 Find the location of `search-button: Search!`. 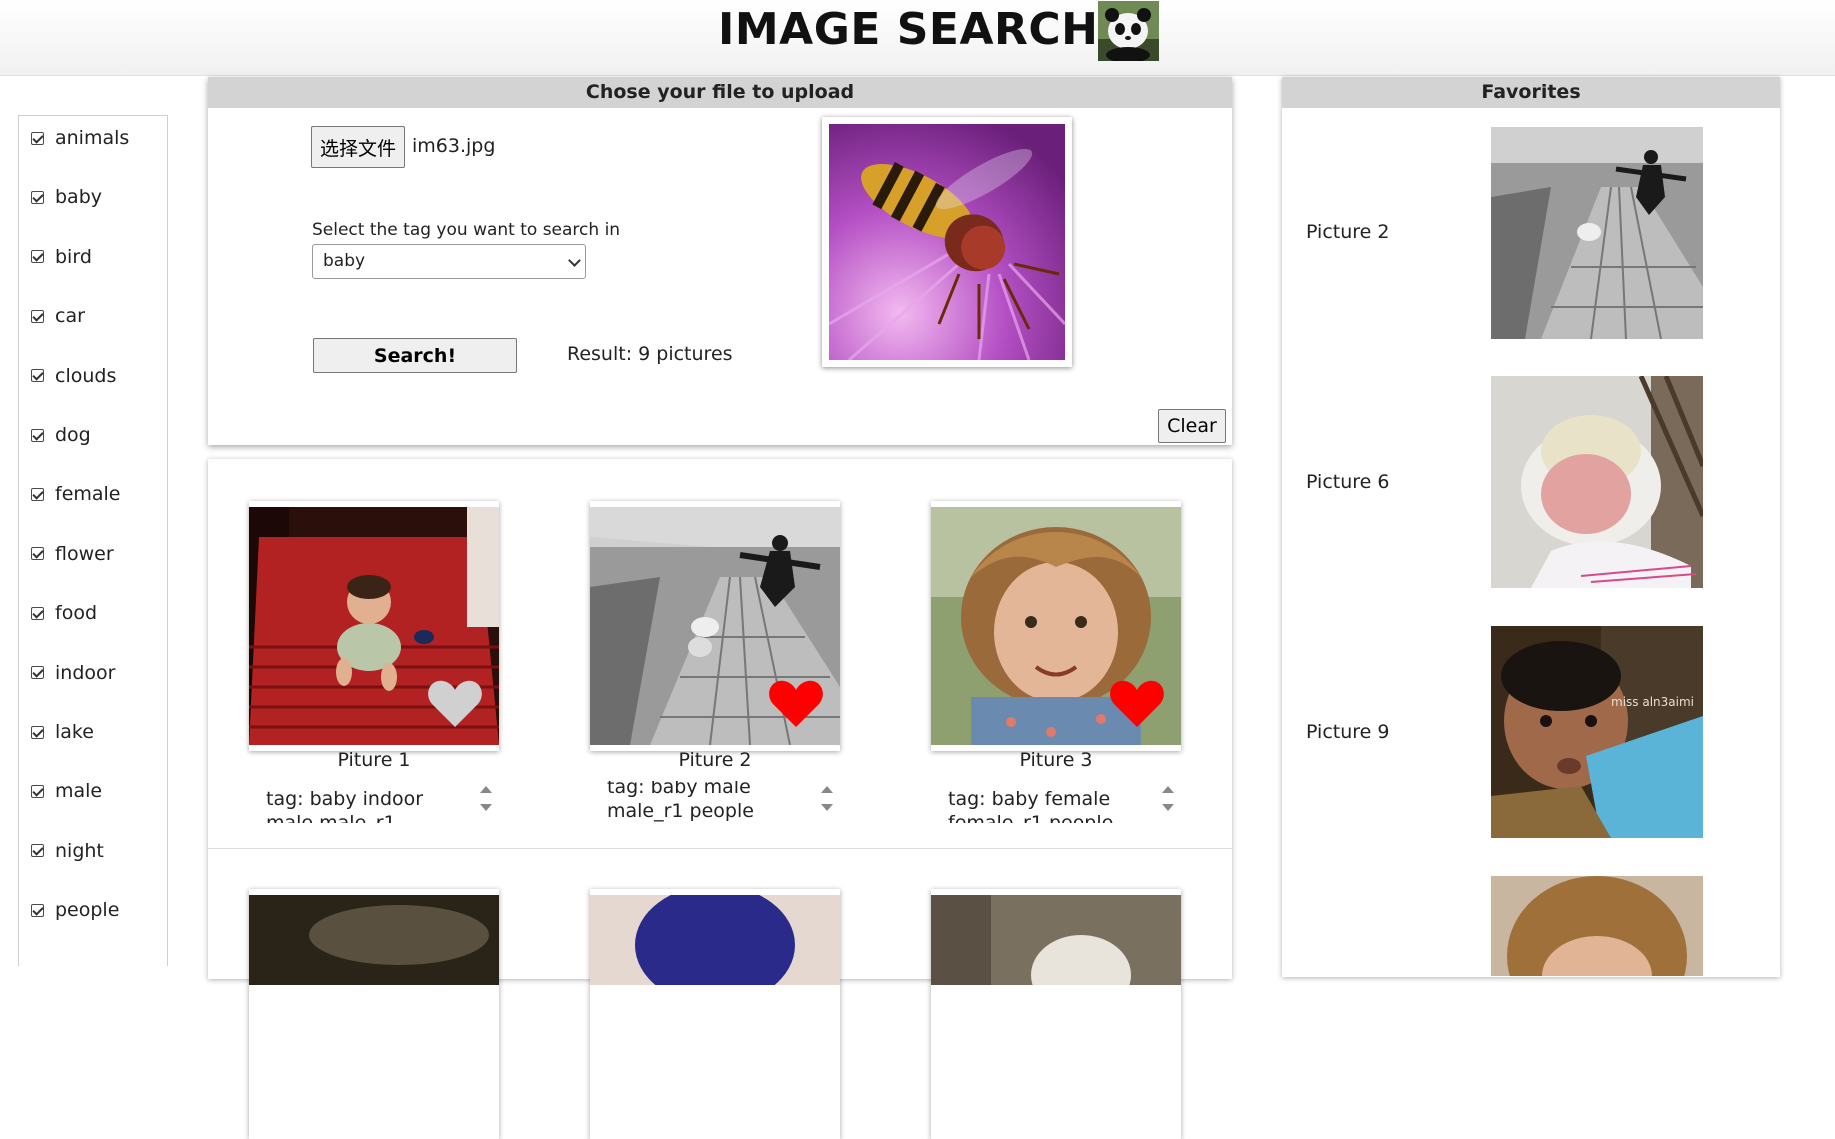

search-button: Search! is located at coordinates (415, 355).